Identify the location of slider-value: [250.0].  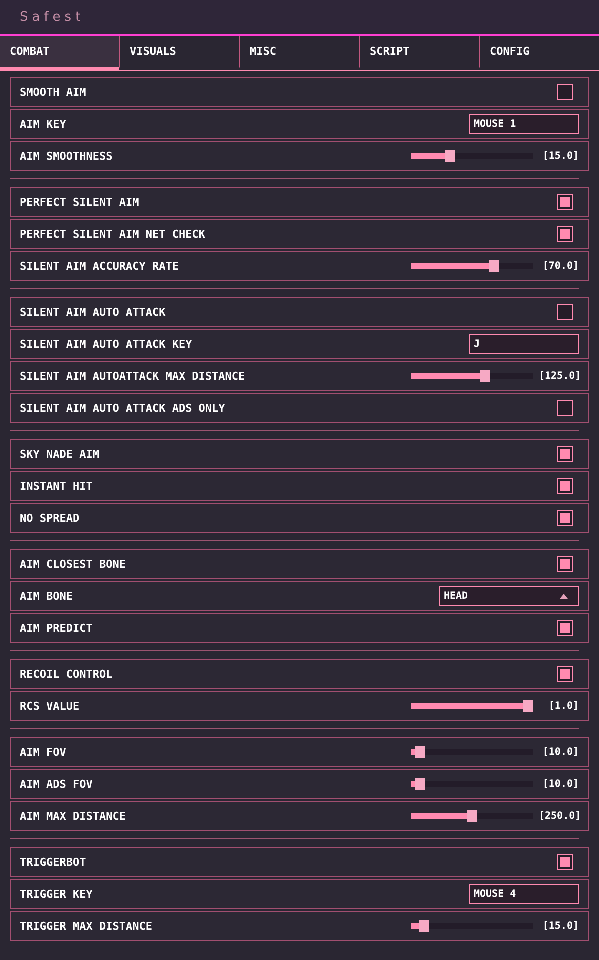
(559, 816).